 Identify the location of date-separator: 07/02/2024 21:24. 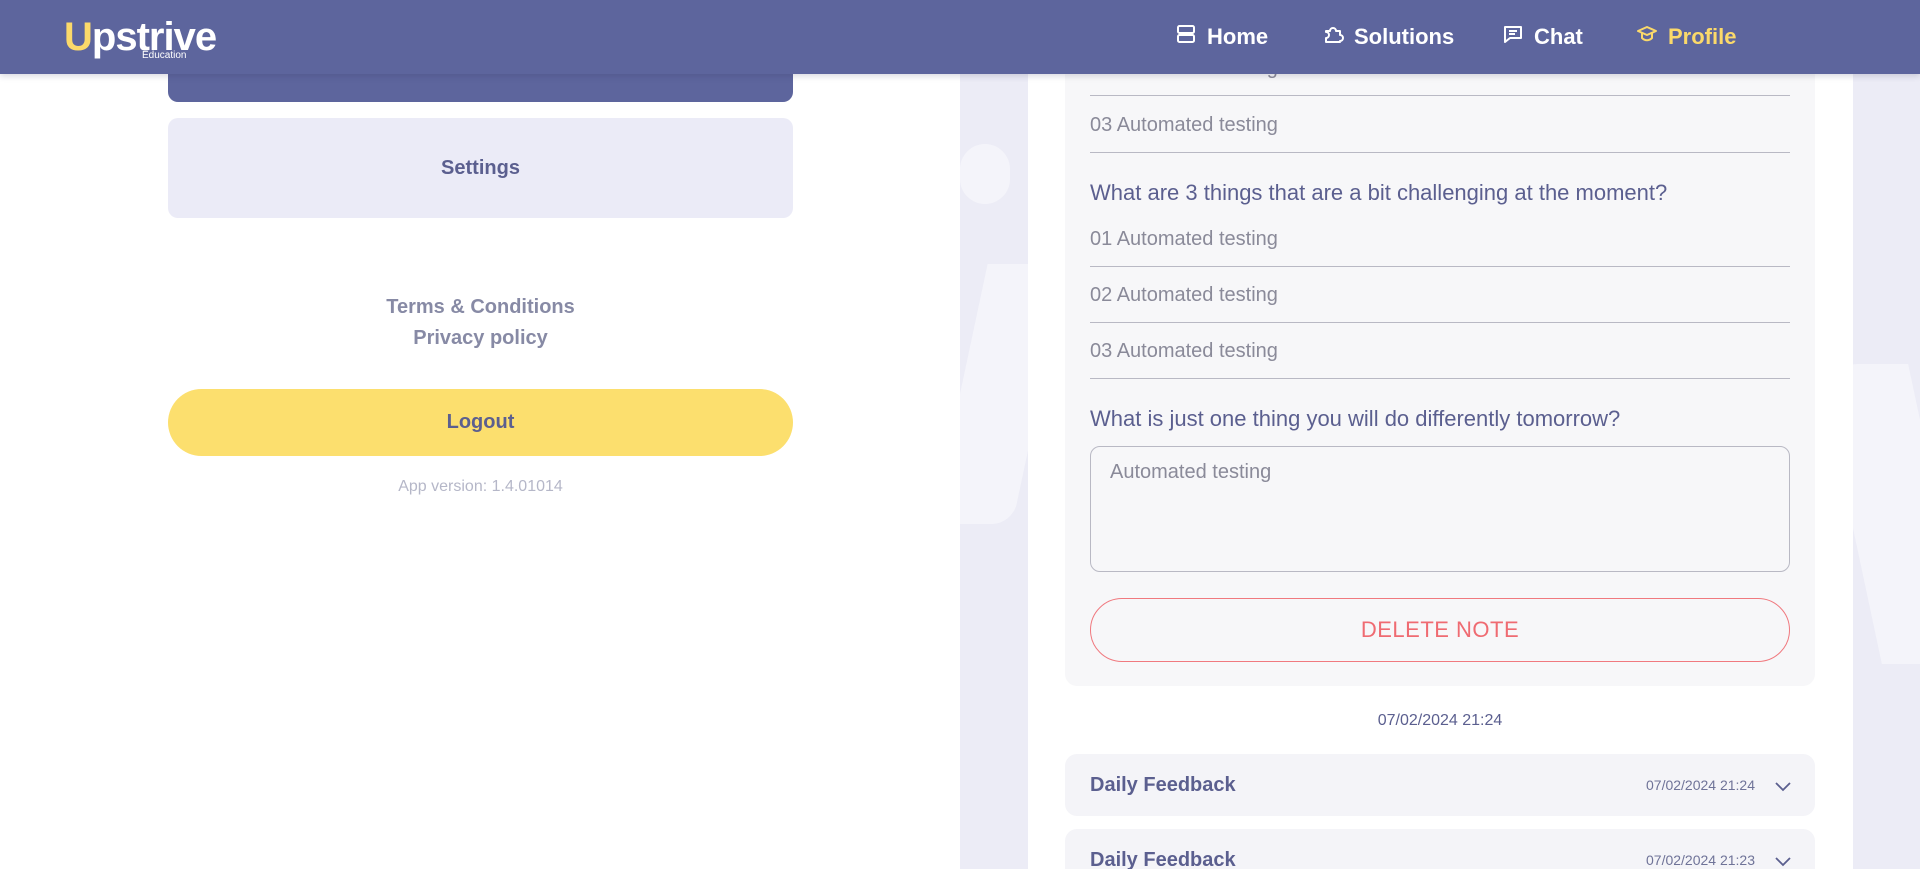
(1440, 720).